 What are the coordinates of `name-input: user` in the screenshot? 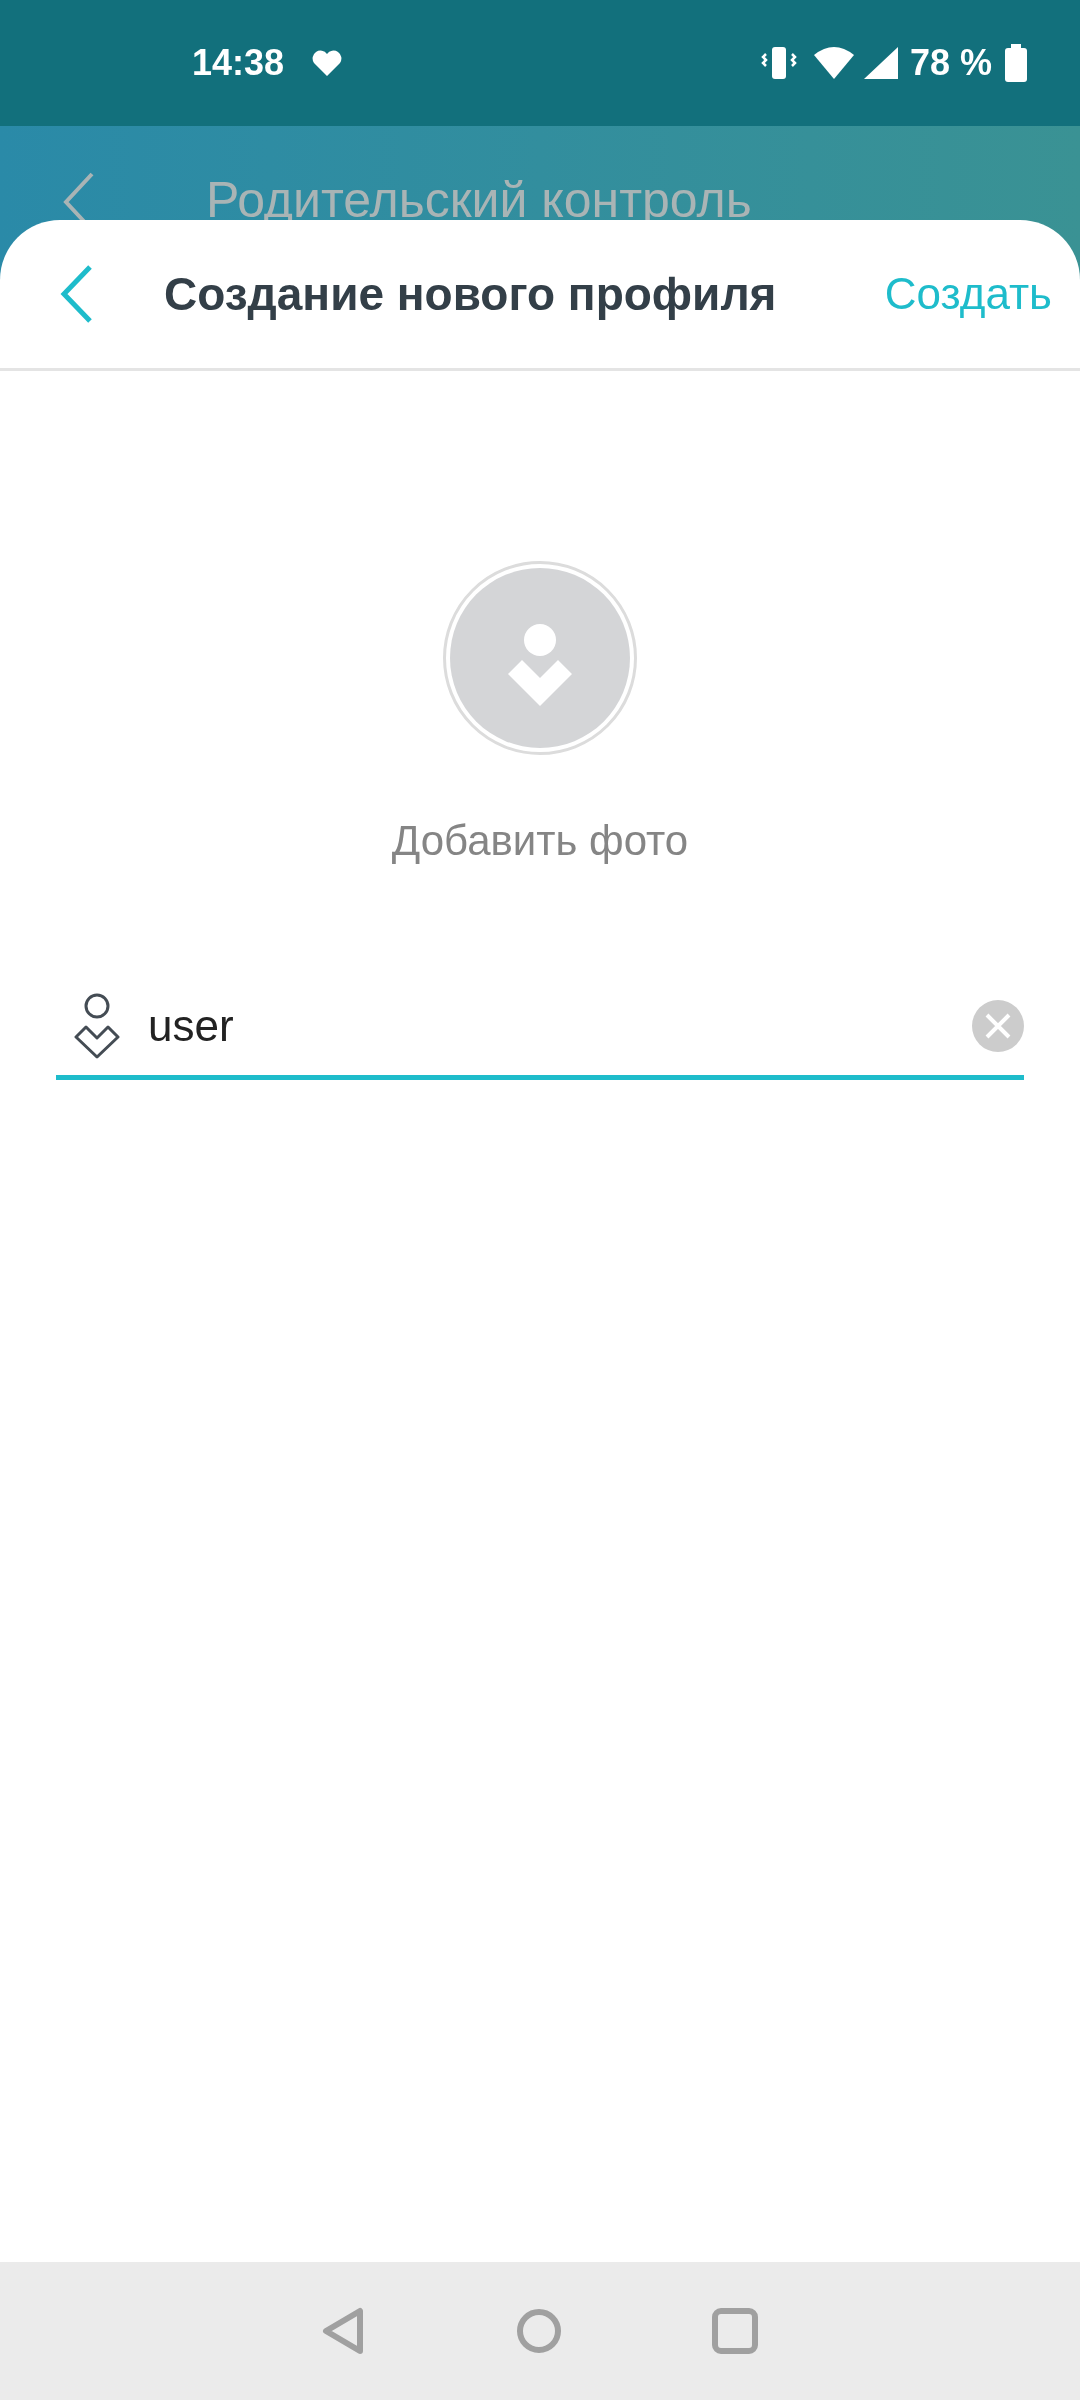 It's located at (547, 1026).